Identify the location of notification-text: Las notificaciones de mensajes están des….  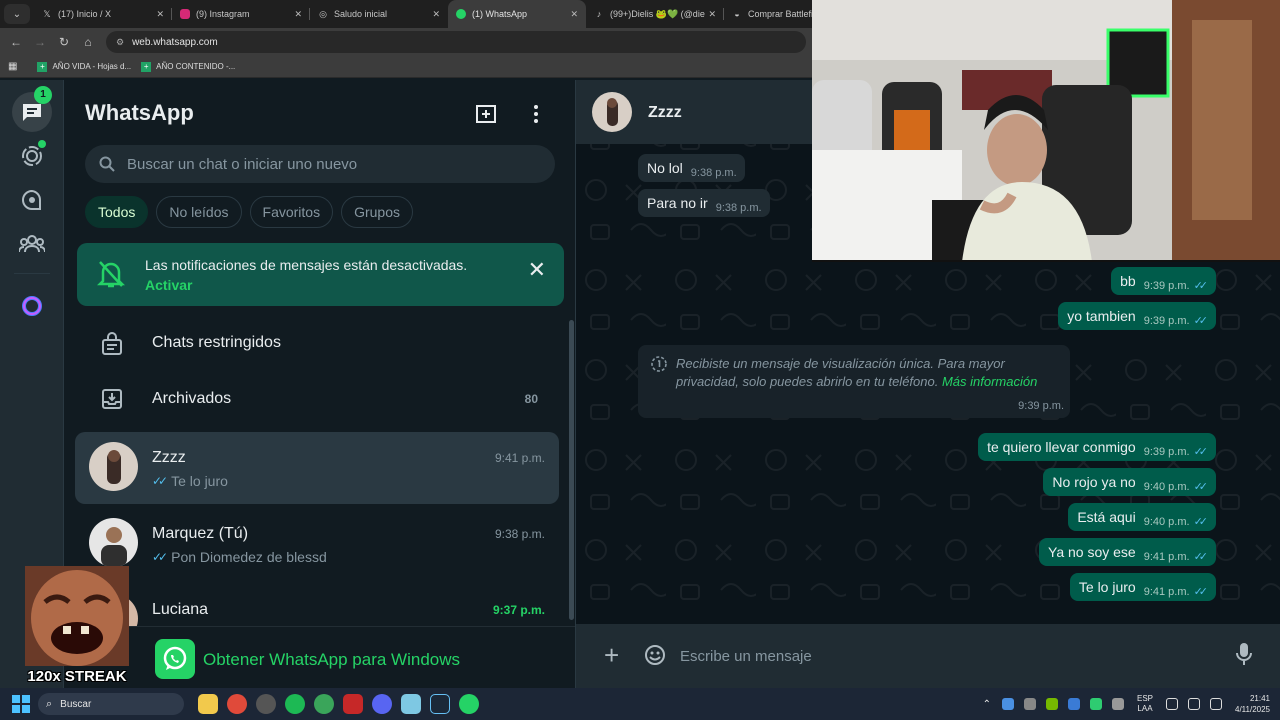
(306, 265).